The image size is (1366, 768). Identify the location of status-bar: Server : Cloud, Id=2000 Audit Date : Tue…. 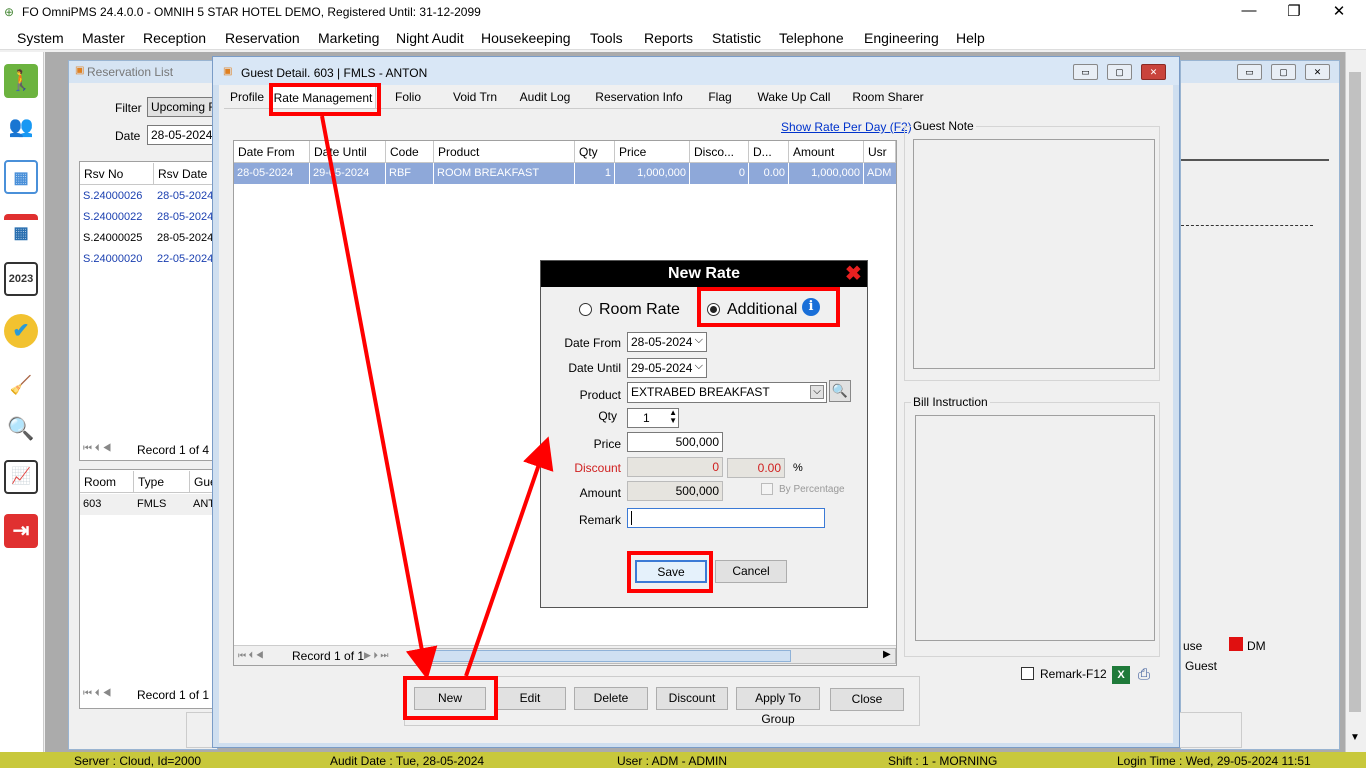
(683, 760).